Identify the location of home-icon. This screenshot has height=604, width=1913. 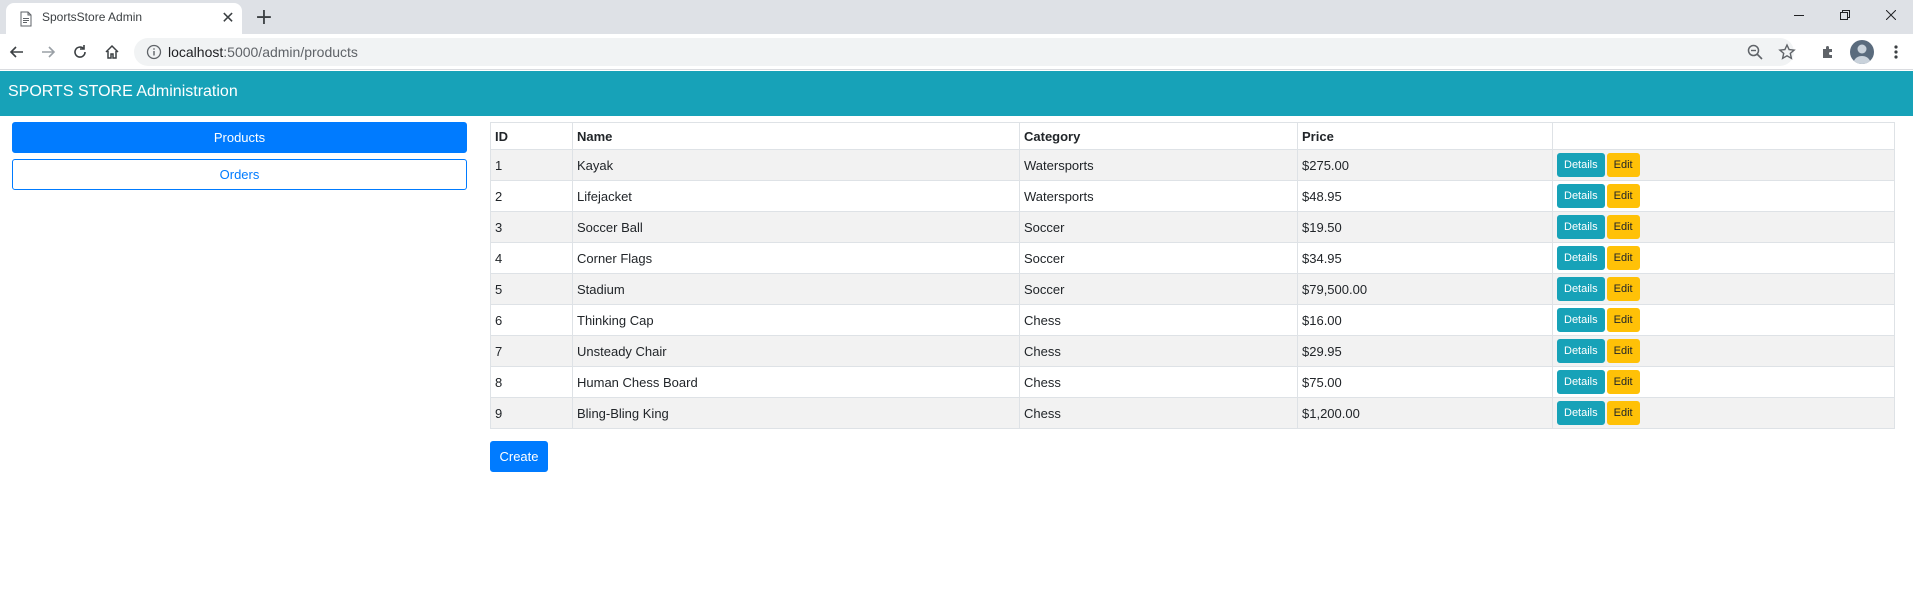
(112, 52).